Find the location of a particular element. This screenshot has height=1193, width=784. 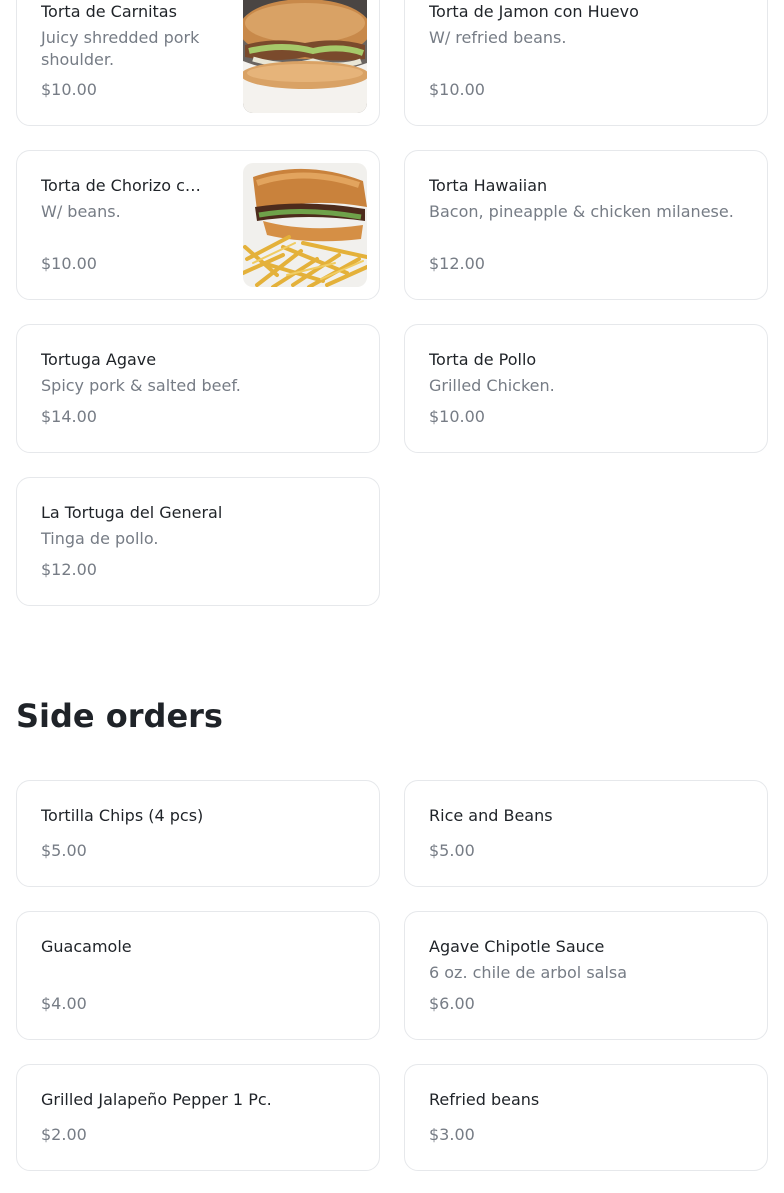

sandwich-photo is located at coordinates (305, 56).